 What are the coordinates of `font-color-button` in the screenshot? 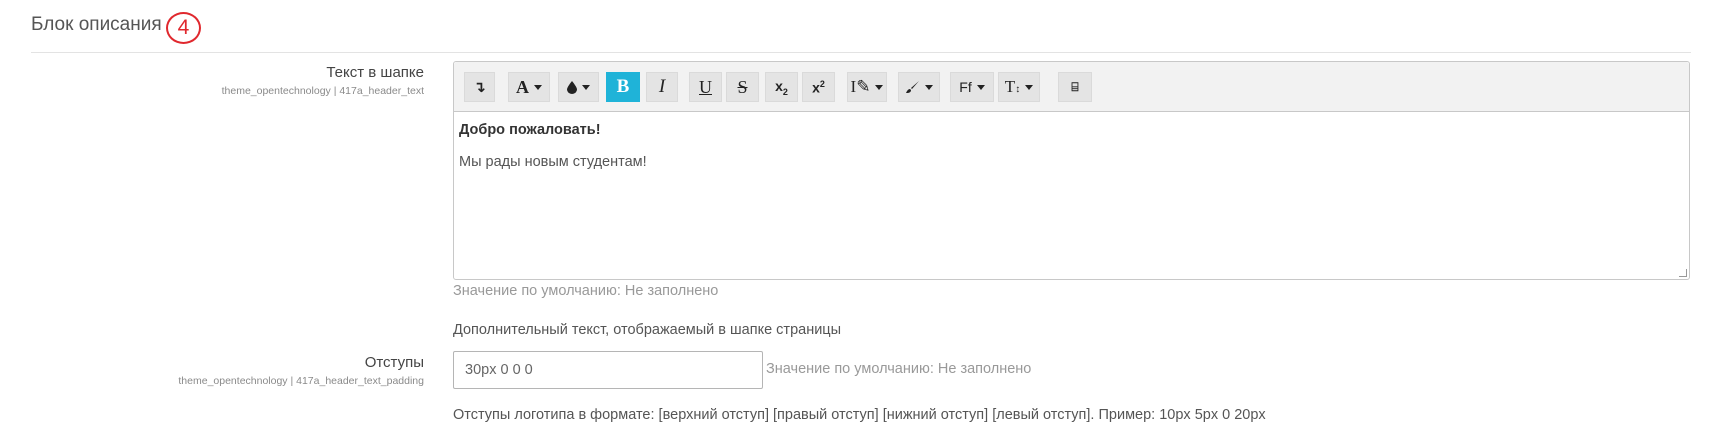 It's located at (578, 87).